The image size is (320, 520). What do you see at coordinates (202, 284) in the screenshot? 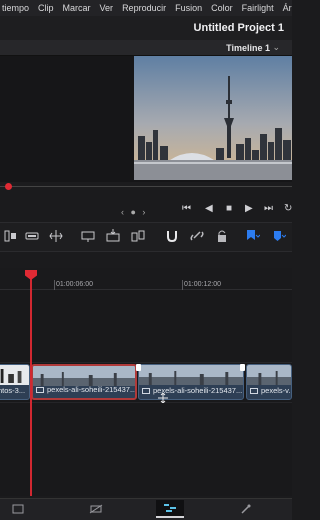
I see `ruler-timecode: 01:00:12:00` at bounding box center [202, 284].